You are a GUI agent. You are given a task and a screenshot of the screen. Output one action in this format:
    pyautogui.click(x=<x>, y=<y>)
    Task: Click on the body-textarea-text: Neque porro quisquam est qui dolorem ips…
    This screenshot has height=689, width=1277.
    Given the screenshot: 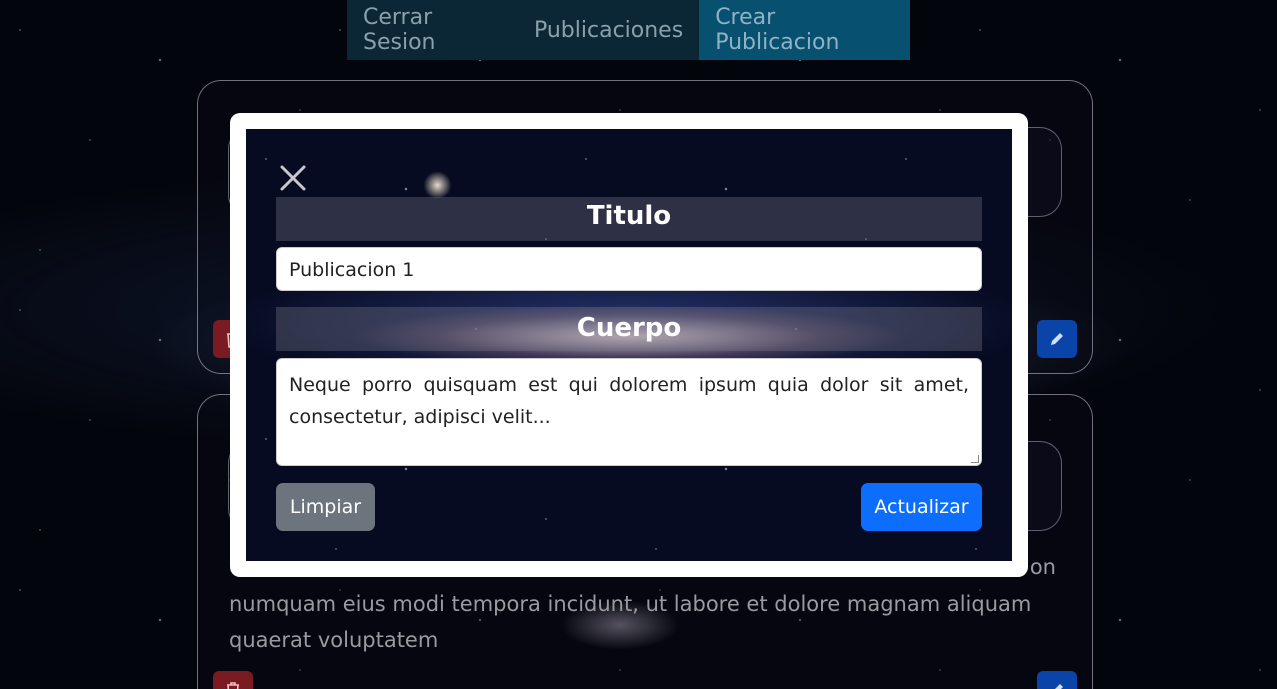 What is the action you would take?
    pyautogui.click(x=629, y=401)
    